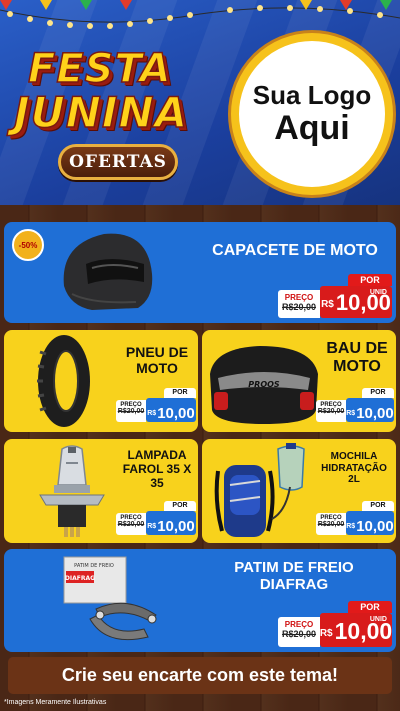 The image size is (400, 711). What do you see at coordinates (294, 585) in the screenshot?
I see `title-line-2: DIAFRAG` at bounding box center [294, 585].